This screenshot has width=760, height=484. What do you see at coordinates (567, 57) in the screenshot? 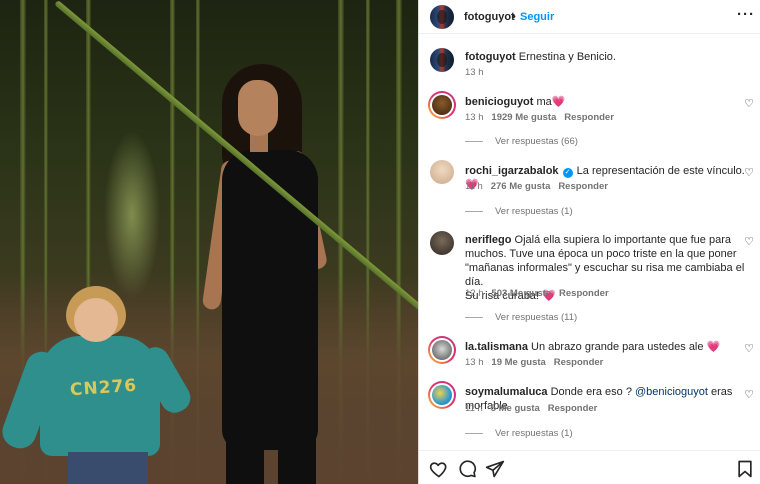
I see `caption-text: Ernestina y Benicio.` at bounding box center [567, 57].